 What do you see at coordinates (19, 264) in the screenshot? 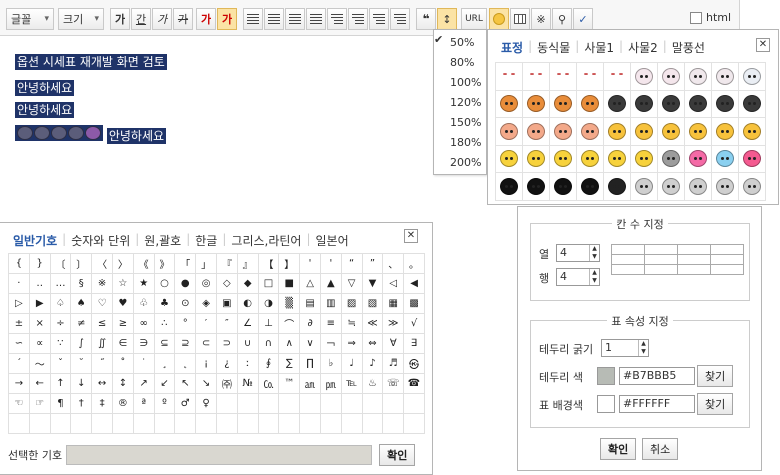
I see `symbol-cell: {` at bounding box center [19, 264].